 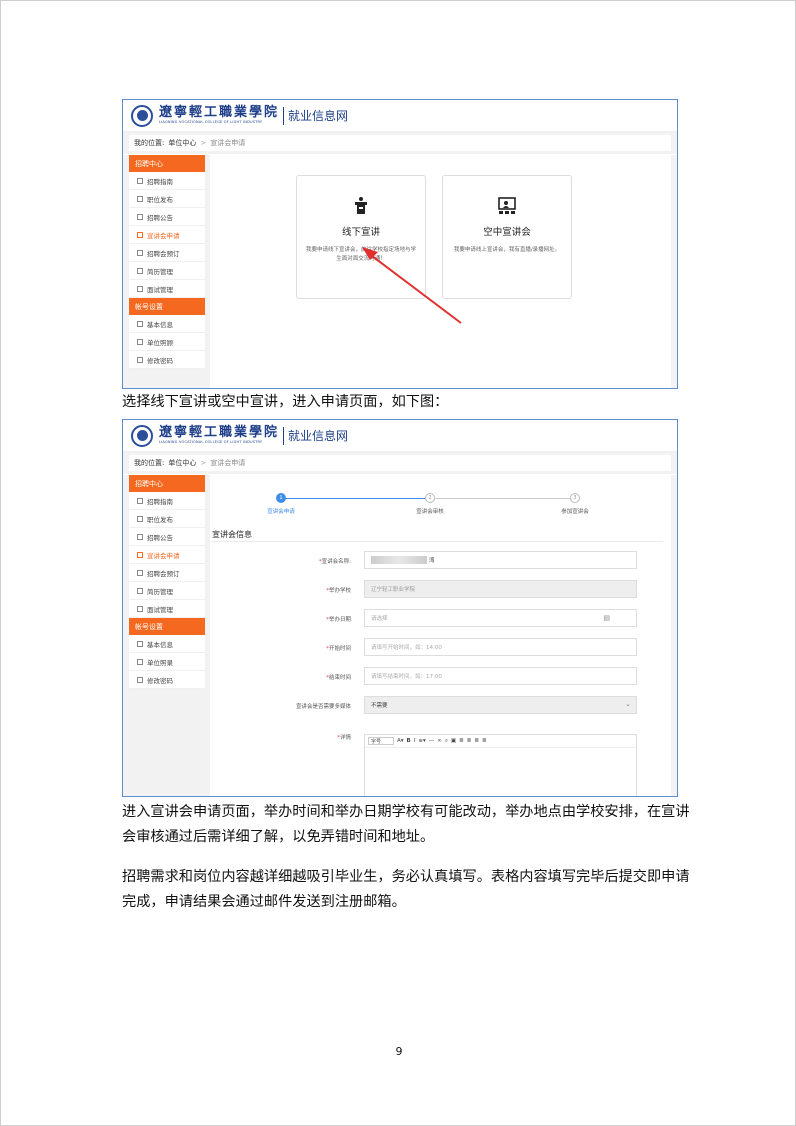 What do you see at coordinates (361, 206) in the screenshot?
I see `podium-icon` at bounding box center [361, 206].